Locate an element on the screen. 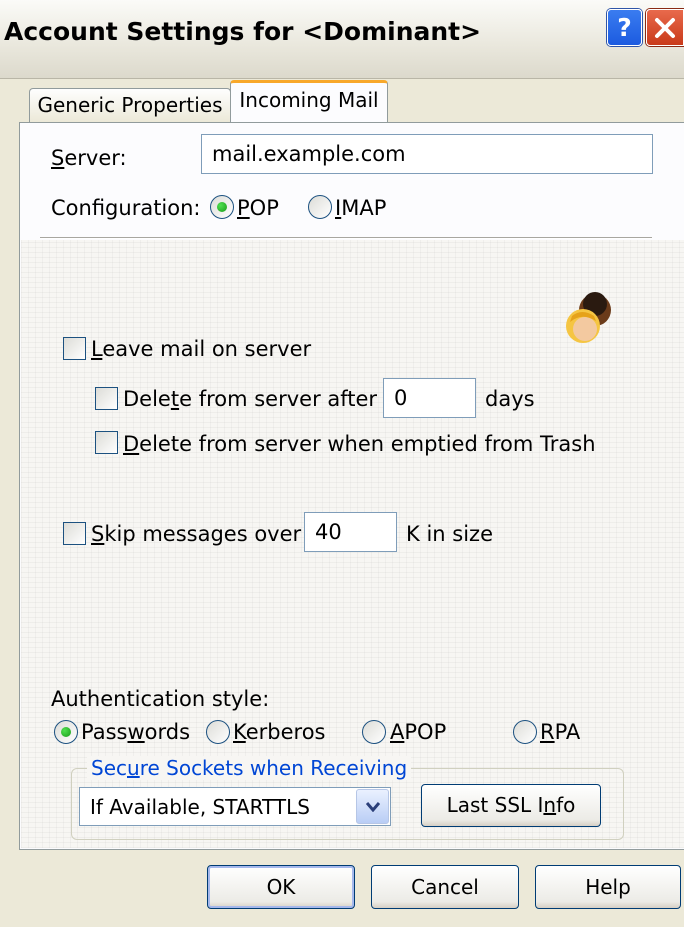  ssl-select: If Available, STARTTLS is located at coordinates (235, 806).